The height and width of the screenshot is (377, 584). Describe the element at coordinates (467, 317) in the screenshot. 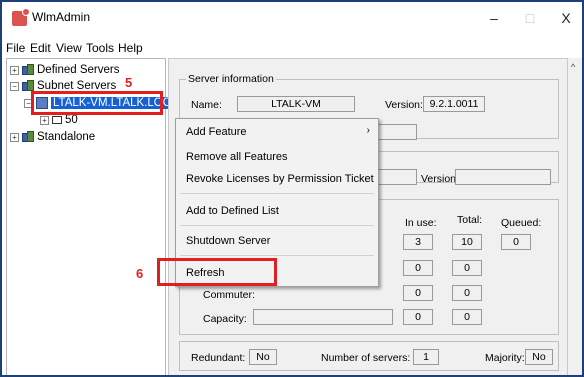

I see `capacity-total-field: 0` at that location.